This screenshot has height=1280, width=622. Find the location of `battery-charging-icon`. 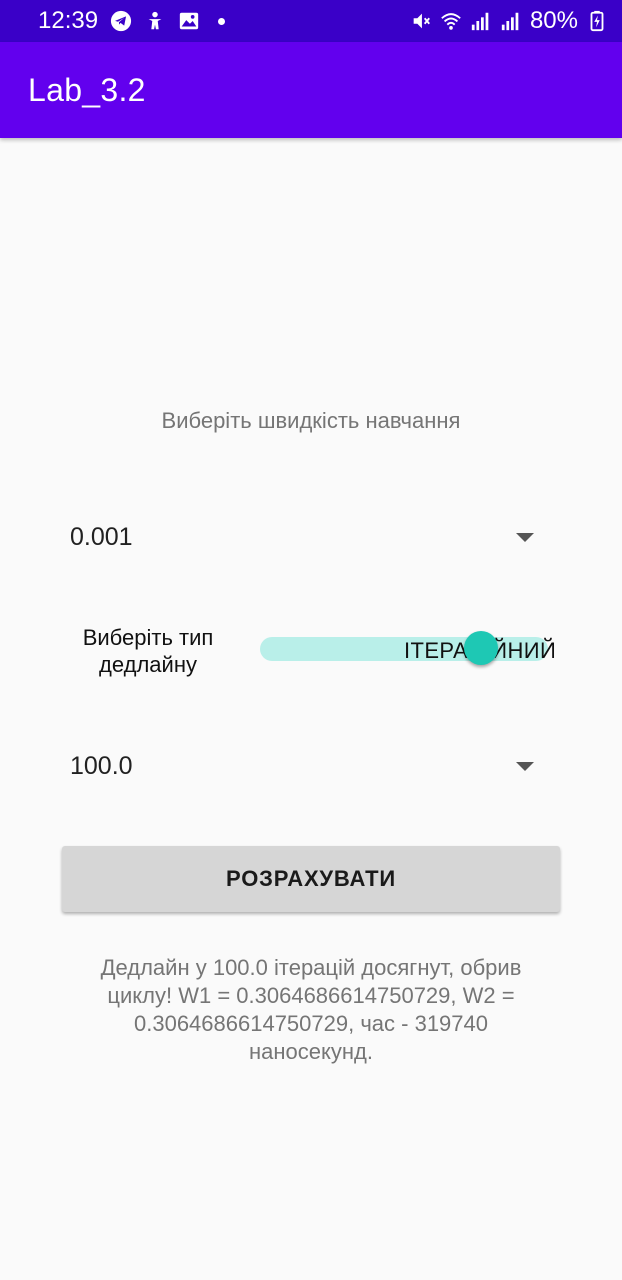

battery-charging-icon is located at coordinates (597, 21).